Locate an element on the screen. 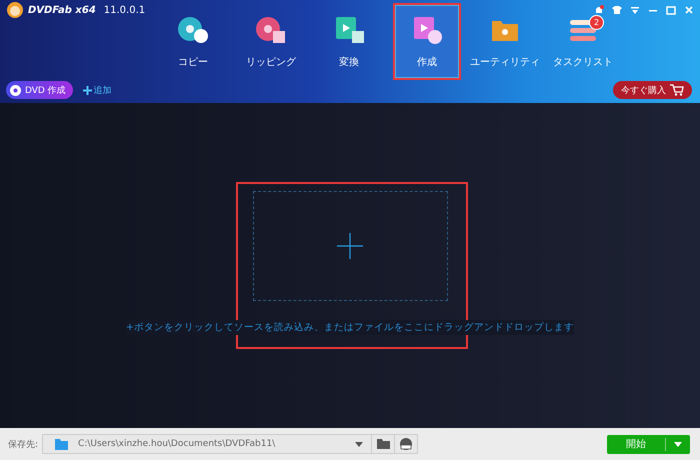 This screenshot has width=700, height=460. iso-button is located at coordinates (406, 444).